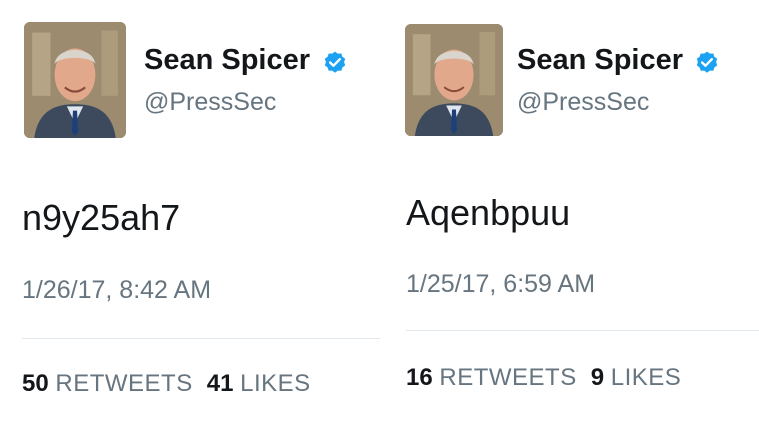 This screenshot has width=759, height=422. Describe the element at coordinates (116, 290) in the screenshot. I see `tweet-timestamp: 1/26/17, 8:42 AM` at that location.